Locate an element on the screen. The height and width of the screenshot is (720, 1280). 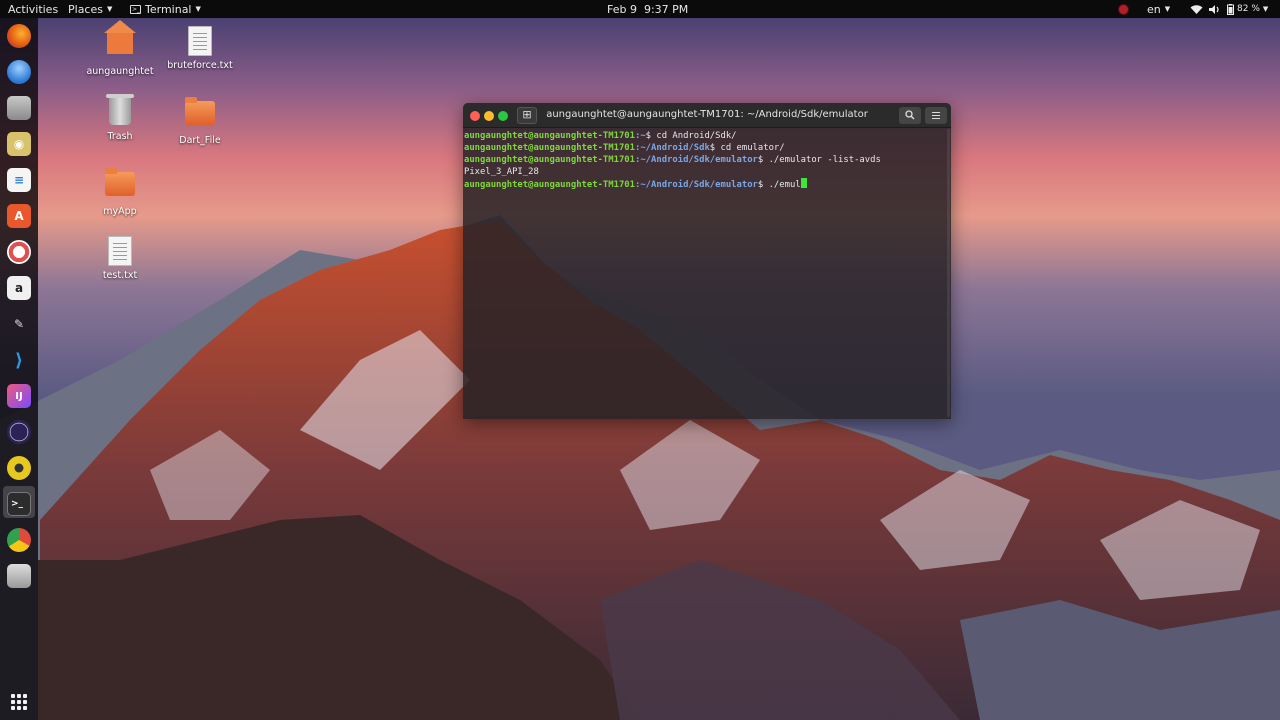
sublime-icon: ✎ is located at coordinates (19, 324).